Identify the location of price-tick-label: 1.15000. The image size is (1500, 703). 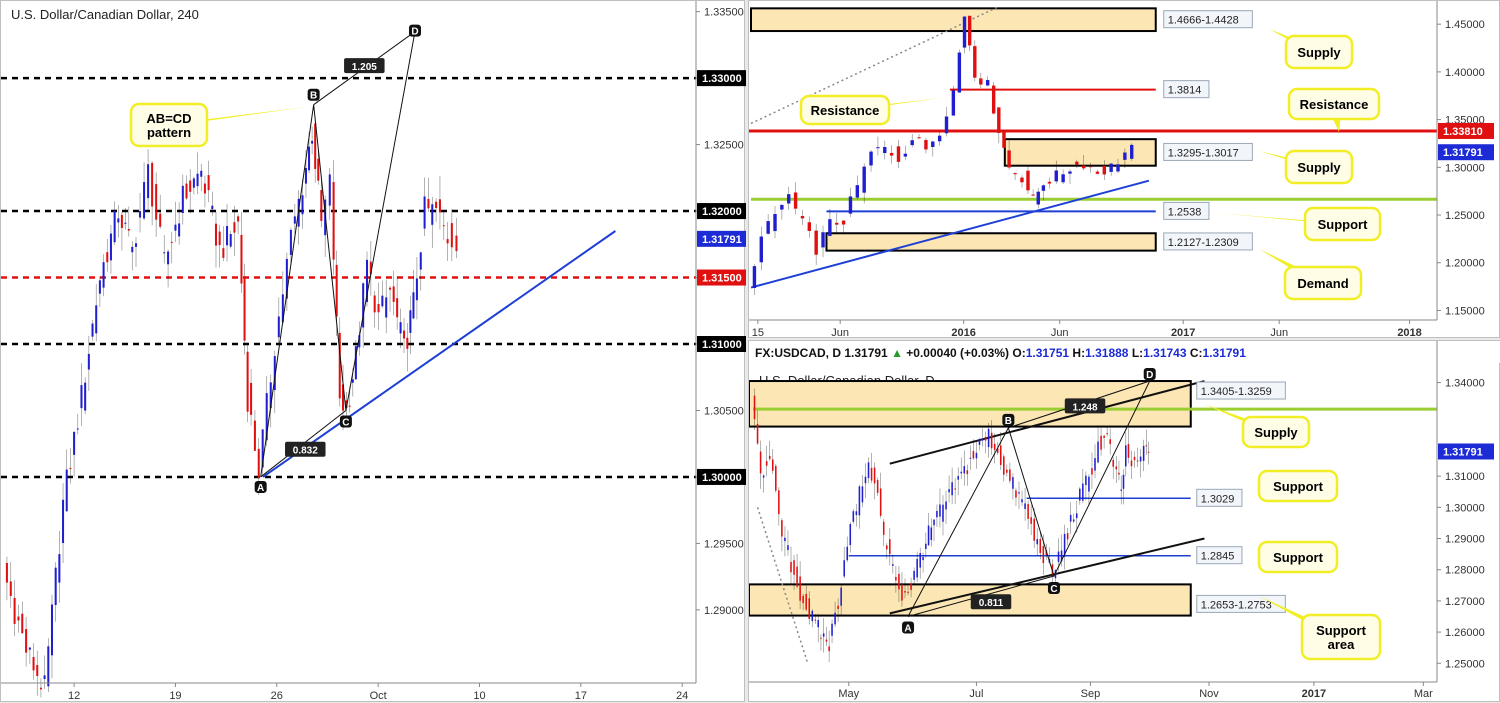
(1465, 311).